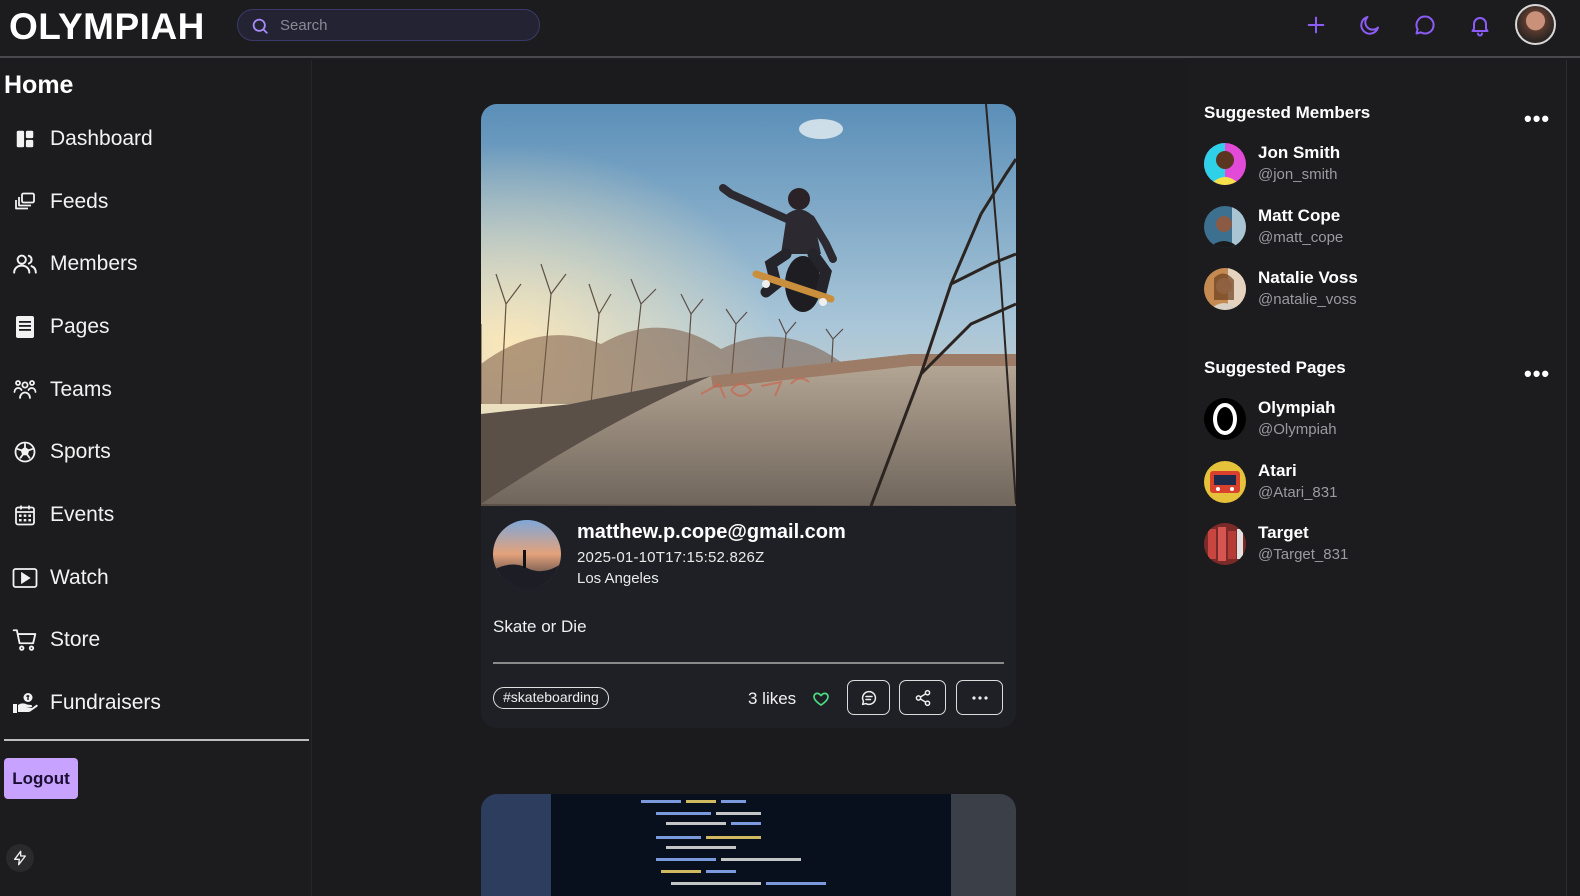  I want to click on sidebar-item-fundraisers: Fundraisers, so click(150, 703).